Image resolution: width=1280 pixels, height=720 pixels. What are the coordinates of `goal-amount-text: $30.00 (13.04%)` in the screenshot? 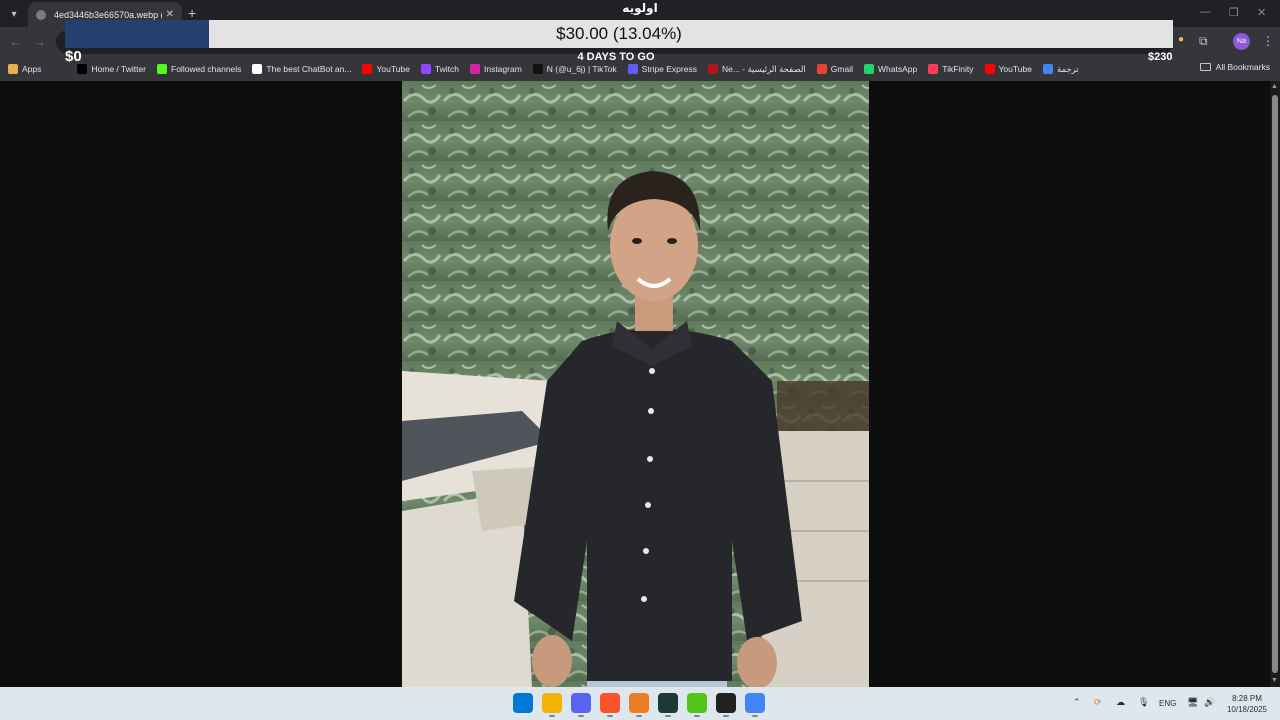 It's located at (619, 33).